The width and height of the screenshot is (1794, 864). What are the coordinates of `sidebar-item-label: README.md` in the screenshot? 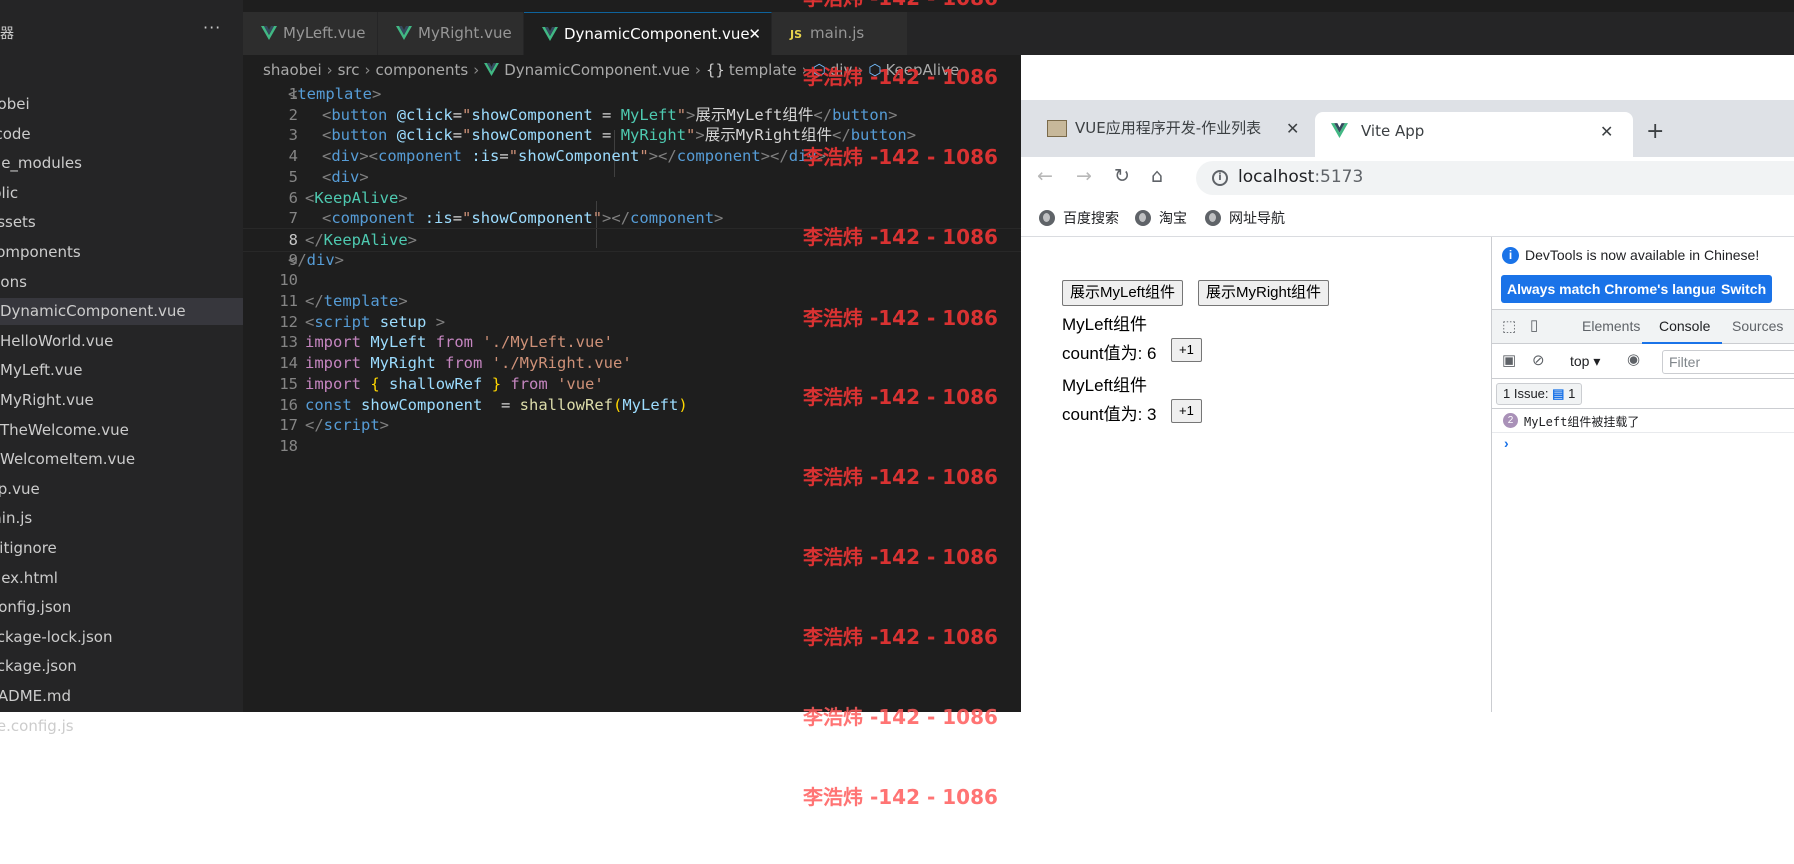 It's located at (36, 696).